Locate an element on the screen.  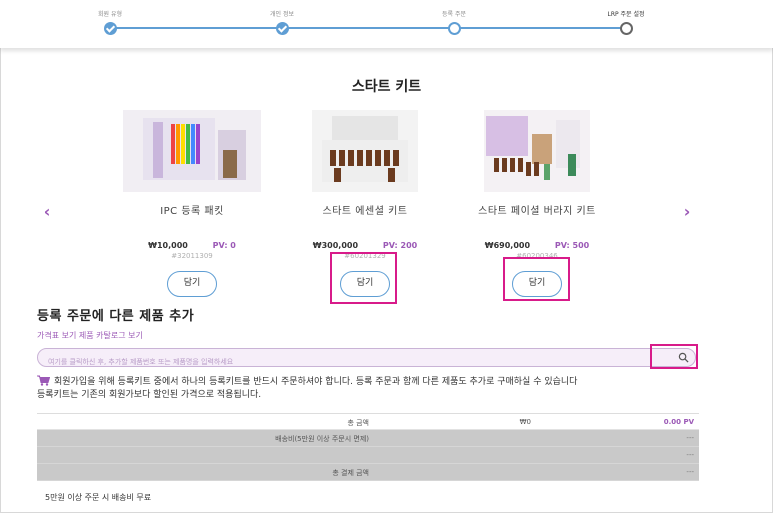
product-search-box is located at coordinates (366, 359).